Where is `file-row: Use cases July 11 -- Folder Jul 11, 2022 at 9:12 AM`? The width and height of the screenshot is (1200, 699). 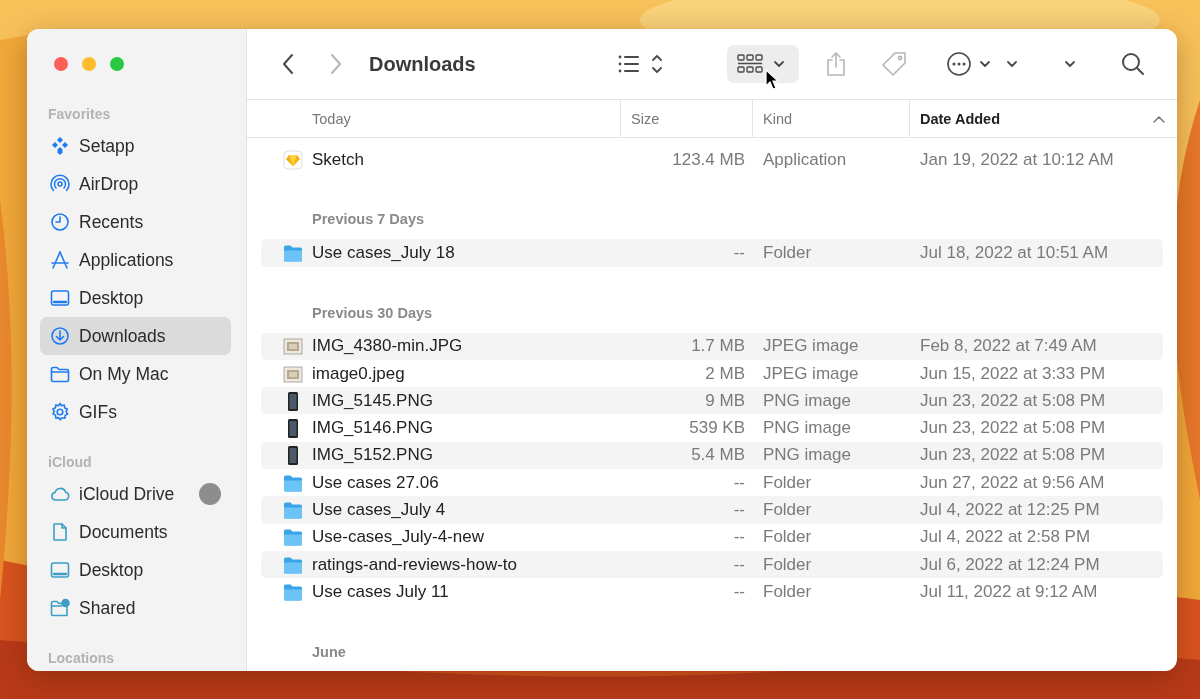 file-row: Use cases July 11 -- Folder Jul 11, 2022 at 9:12 AM is located at coordinates (712, 592).